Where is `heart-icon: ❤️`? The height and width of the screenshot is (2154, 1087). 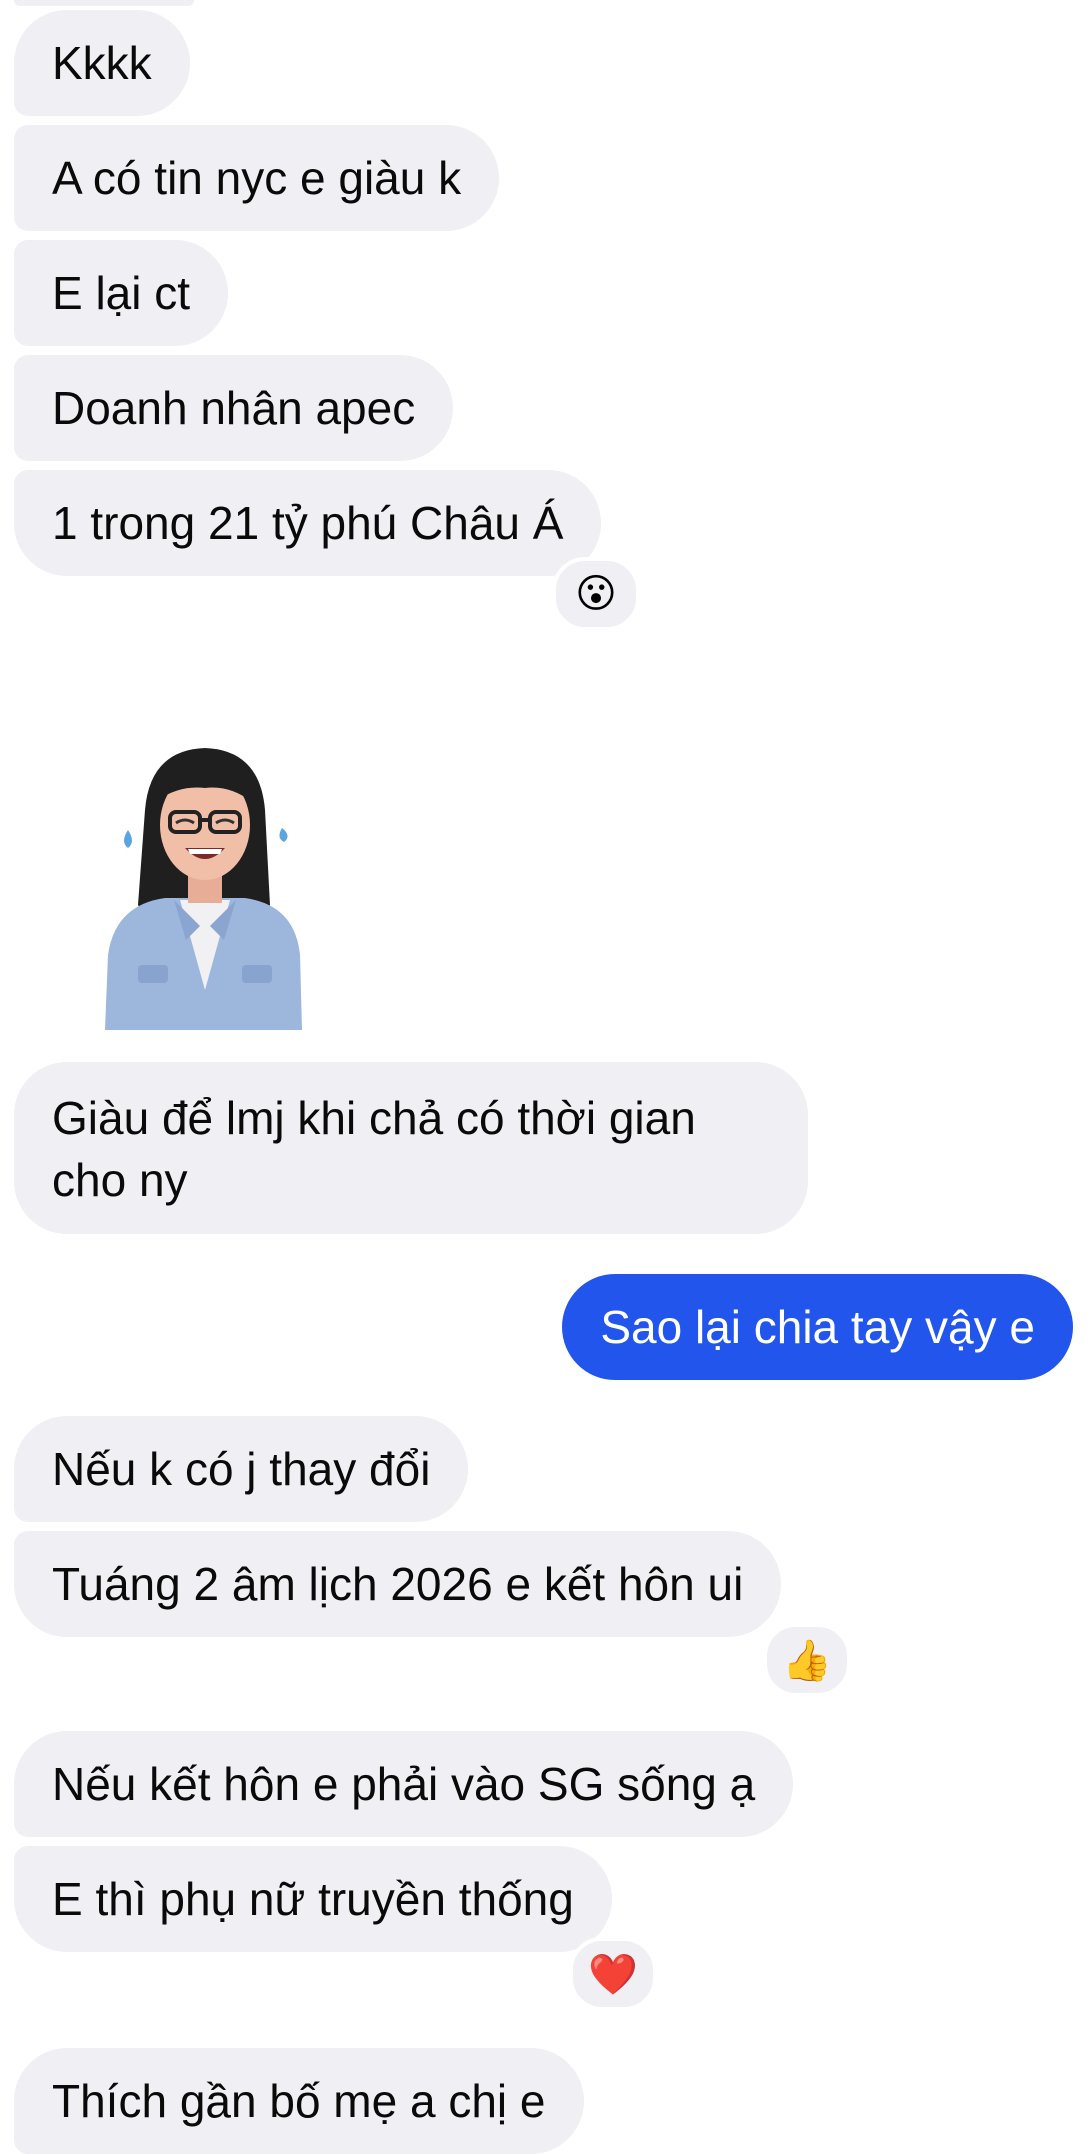
heart-icon: ❤️ is located at coordinates (613, 1974).